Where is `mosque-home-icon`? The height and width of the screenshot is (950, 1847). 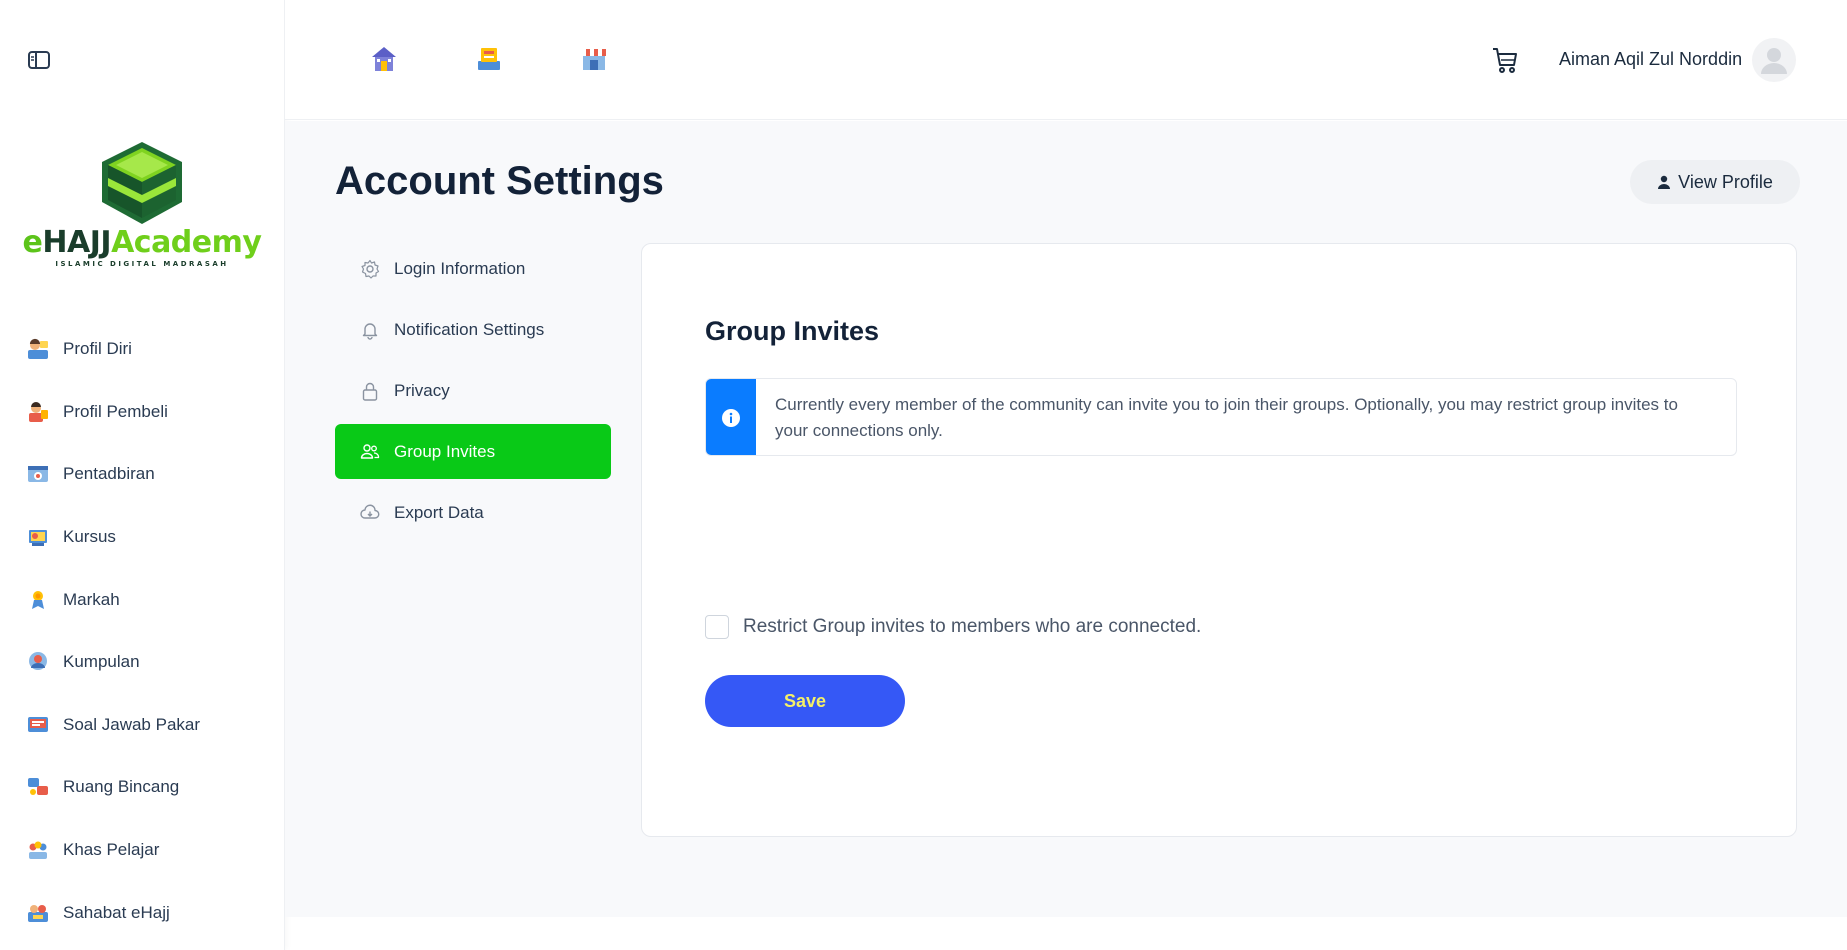 mosque-home-icon is located at coordinates (384, 59).